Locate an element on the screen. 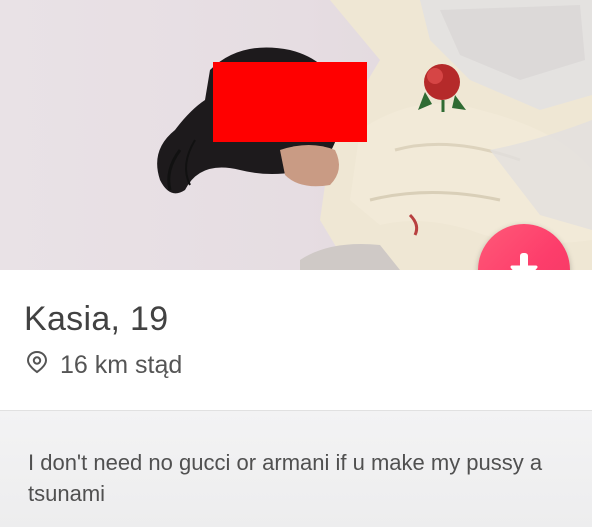 The height and width of the screenshot is (527, 592). distance-label: 16 km stąd is located at coordinates (121, 365).